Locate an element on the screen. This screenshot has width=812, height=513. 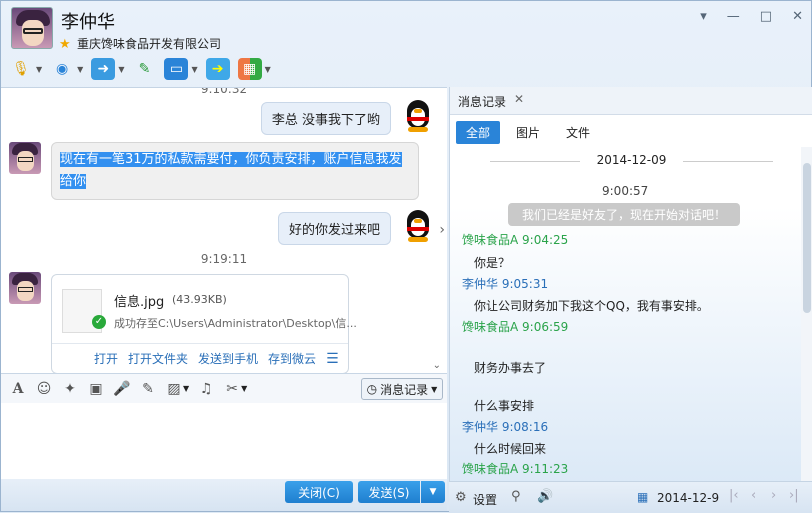
music-icon: ♫ is located at coordinates (206, 389).